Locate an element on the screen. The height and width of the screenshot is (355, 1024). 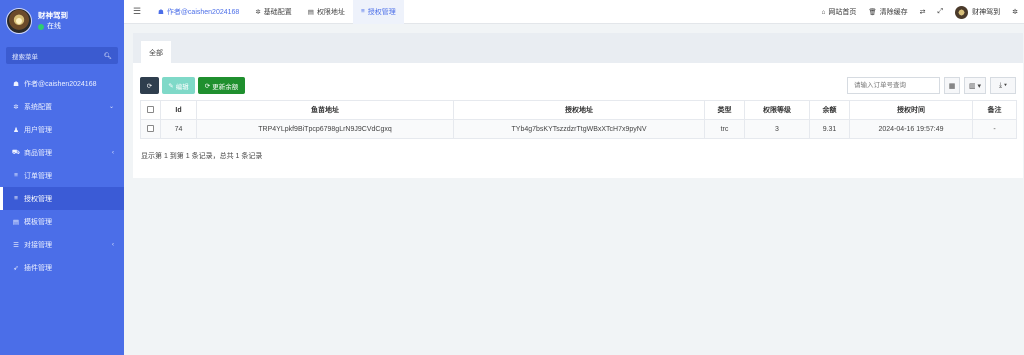
menu-search-label: 搜索菜单 is located at coordinates (25, 57).